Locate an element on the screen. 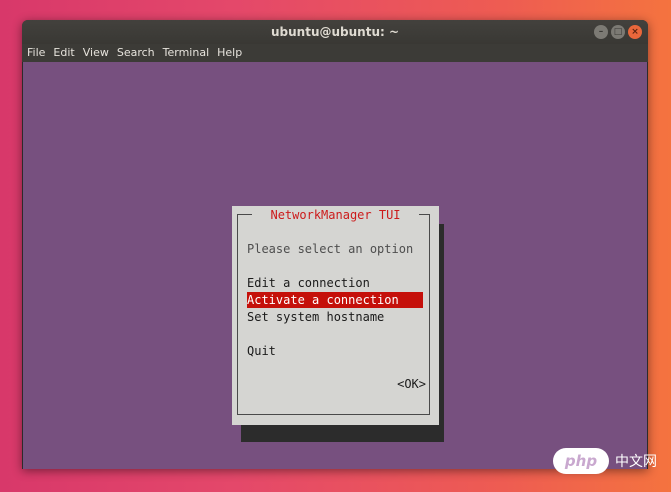  watermark-text: 中文网 is located at coordinates (636, 462).